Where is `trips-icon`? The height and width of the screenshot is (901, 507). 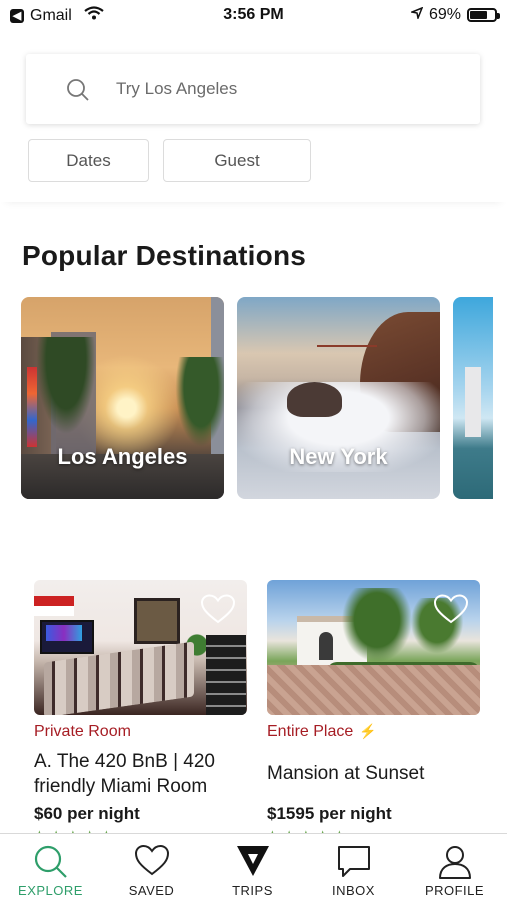 trips-icon is located at coordinates (252, 861).